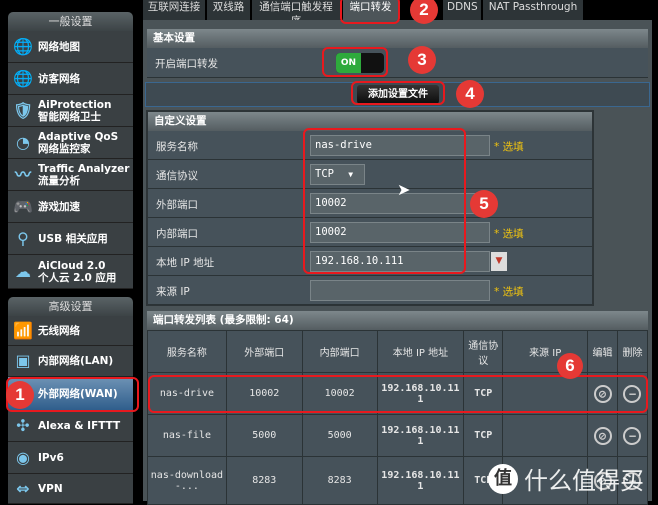  I want to click on sidebar-adv-item-1: ▣ 内部网络(LAN), so click(70, 361).